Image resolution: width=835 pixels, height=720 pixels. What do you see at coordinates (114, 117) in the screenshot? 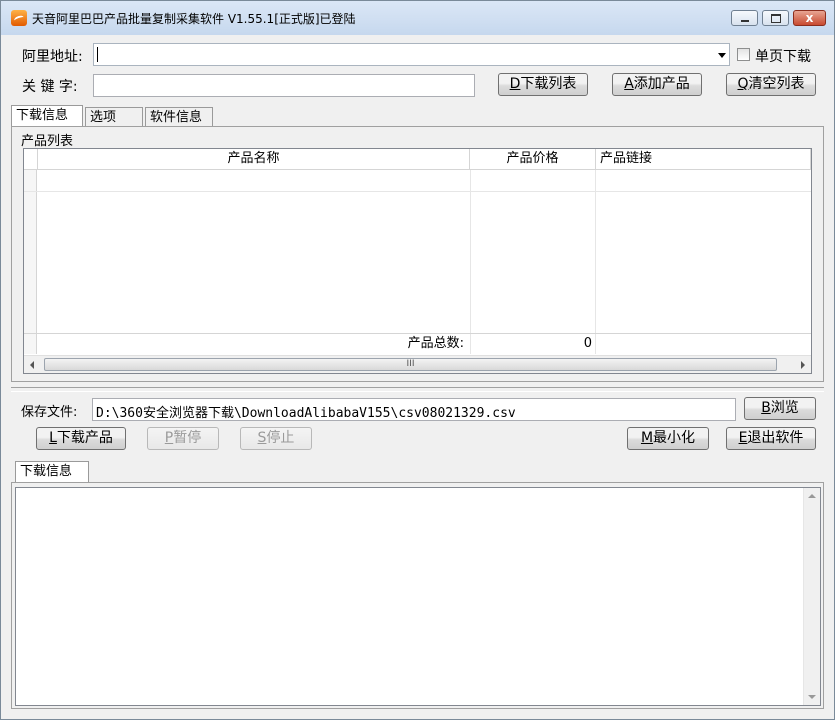
I see `tab-options: 选项` at bounding box center [114, 117].